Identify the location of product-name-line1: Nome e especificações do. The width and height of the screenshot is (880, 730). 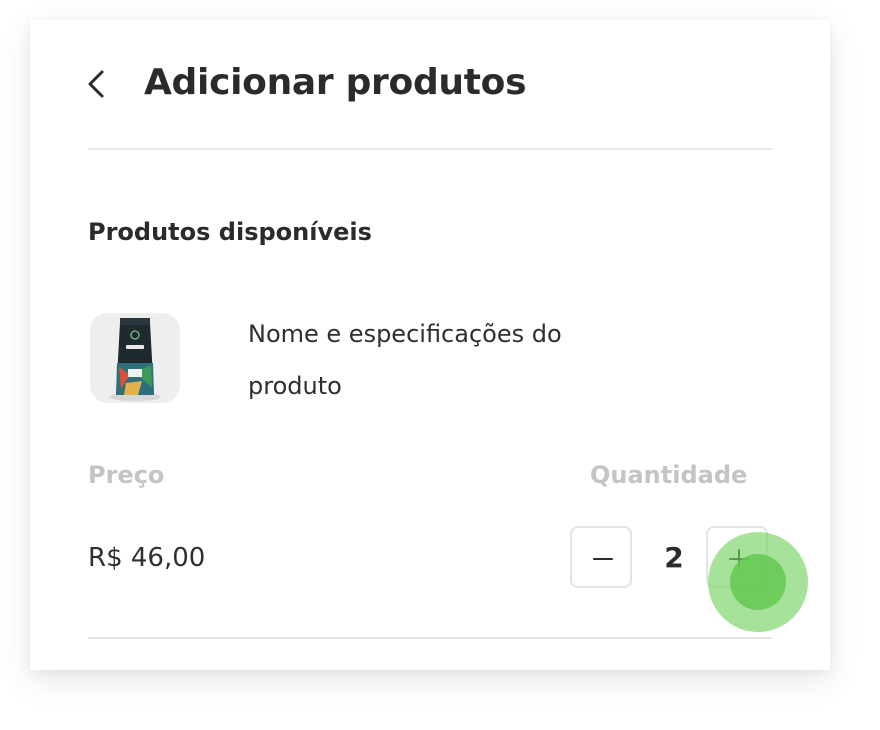
(405, 334).